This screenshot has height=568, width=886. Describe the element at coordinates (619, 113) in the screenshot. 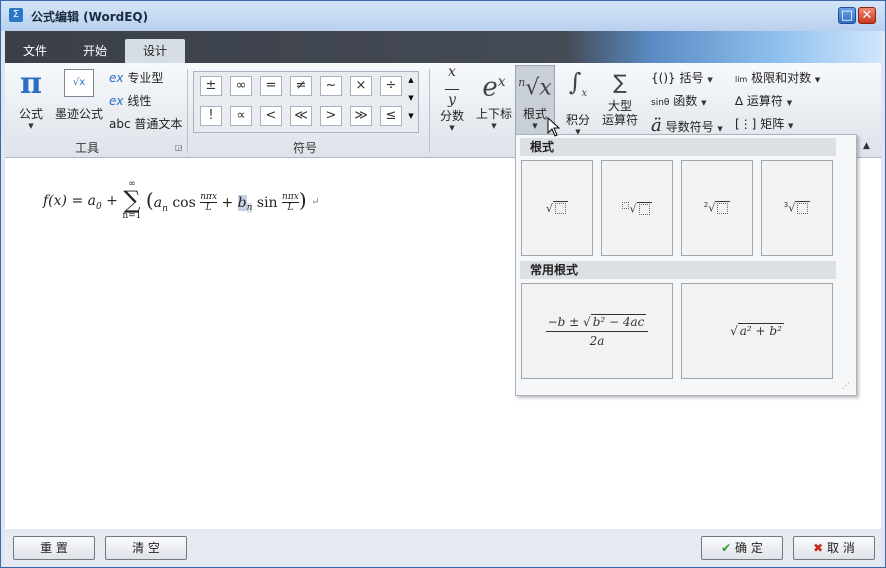

I see `large-operator-label: 大型 运算符` at that location.